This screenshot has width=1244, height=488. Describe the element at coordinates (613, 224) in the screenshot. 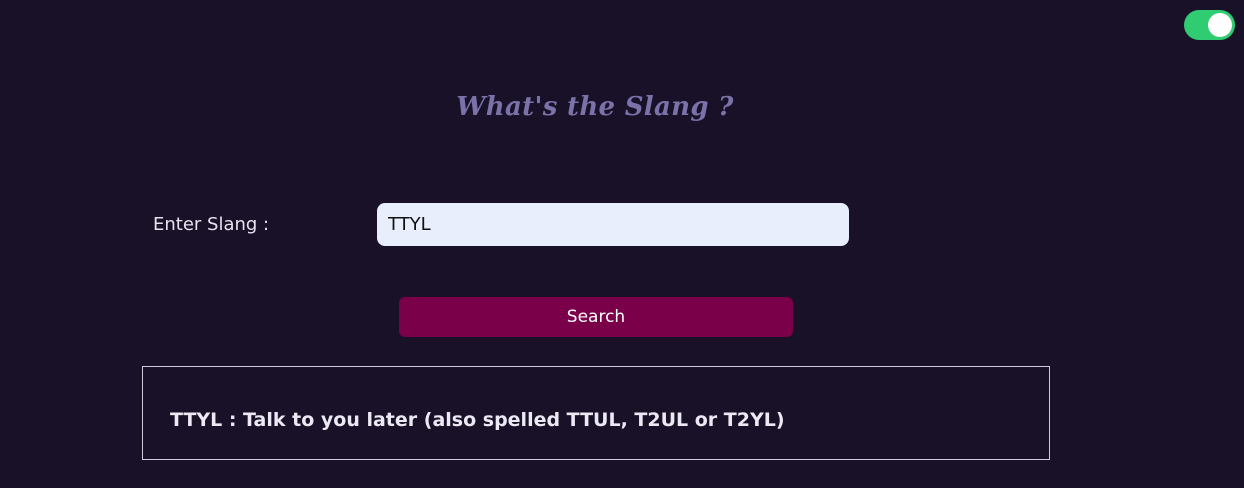

I see `slang-input` at that location.